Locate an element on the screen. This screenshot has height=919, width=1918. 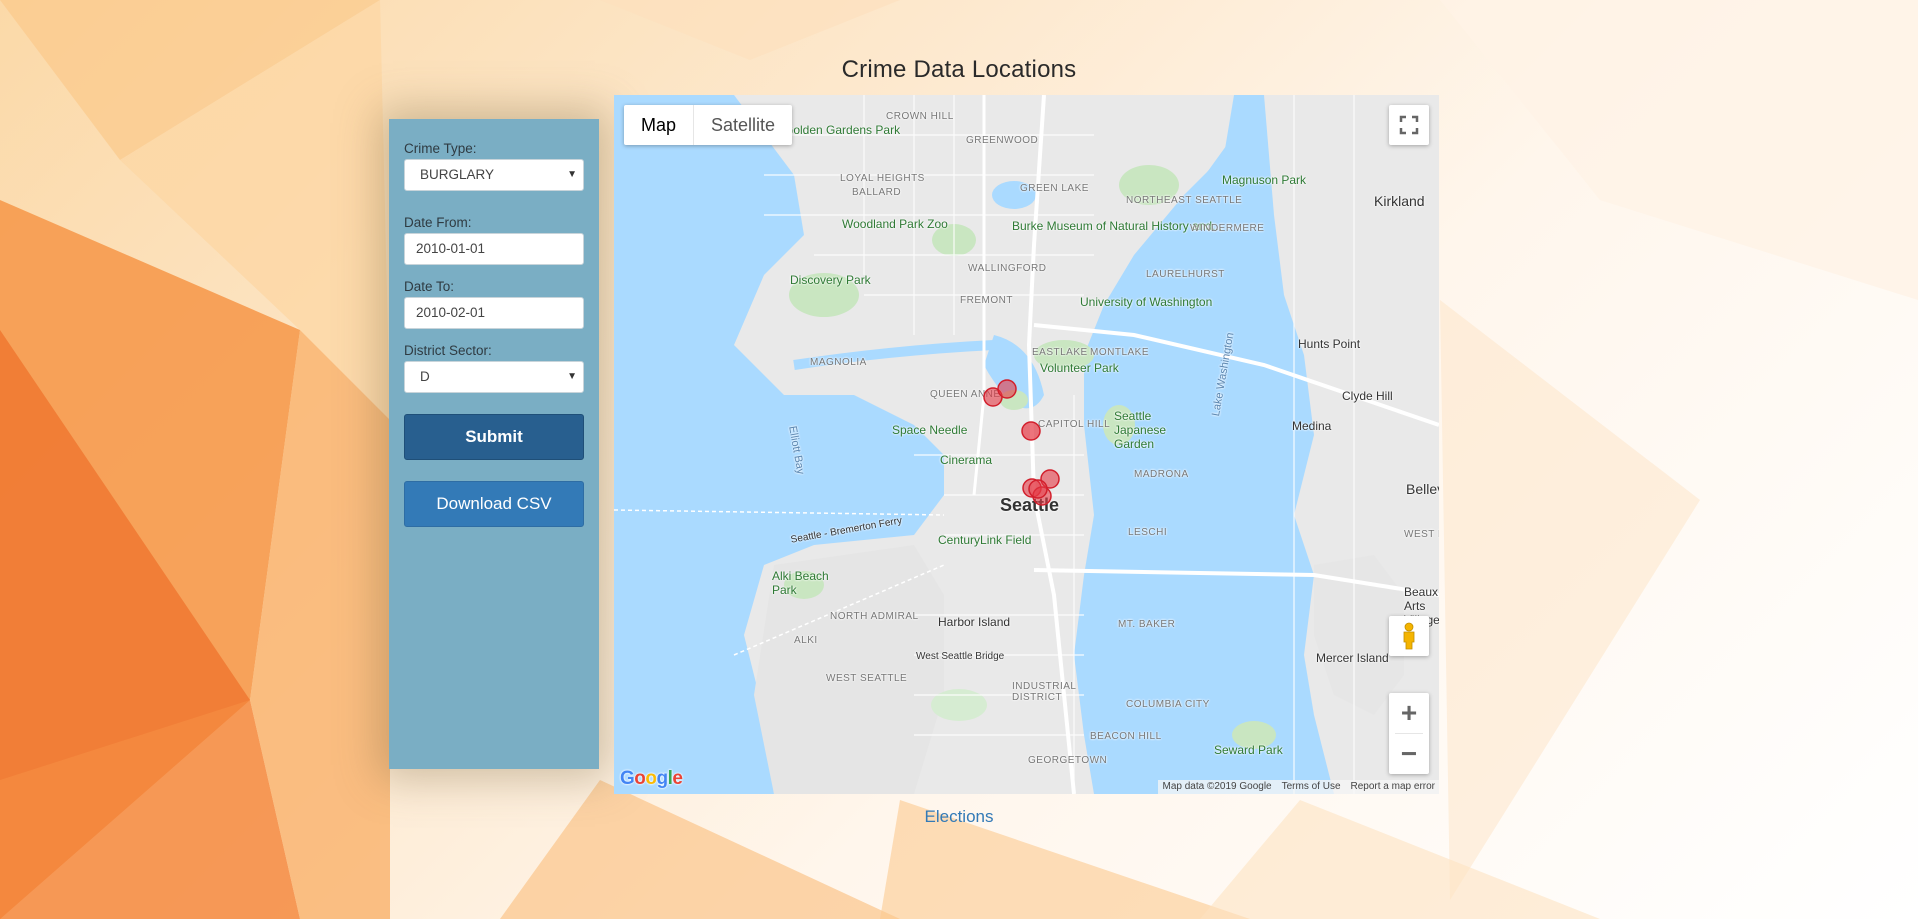
download-csv-button: Download CSV is located at coordinates (494, 504).